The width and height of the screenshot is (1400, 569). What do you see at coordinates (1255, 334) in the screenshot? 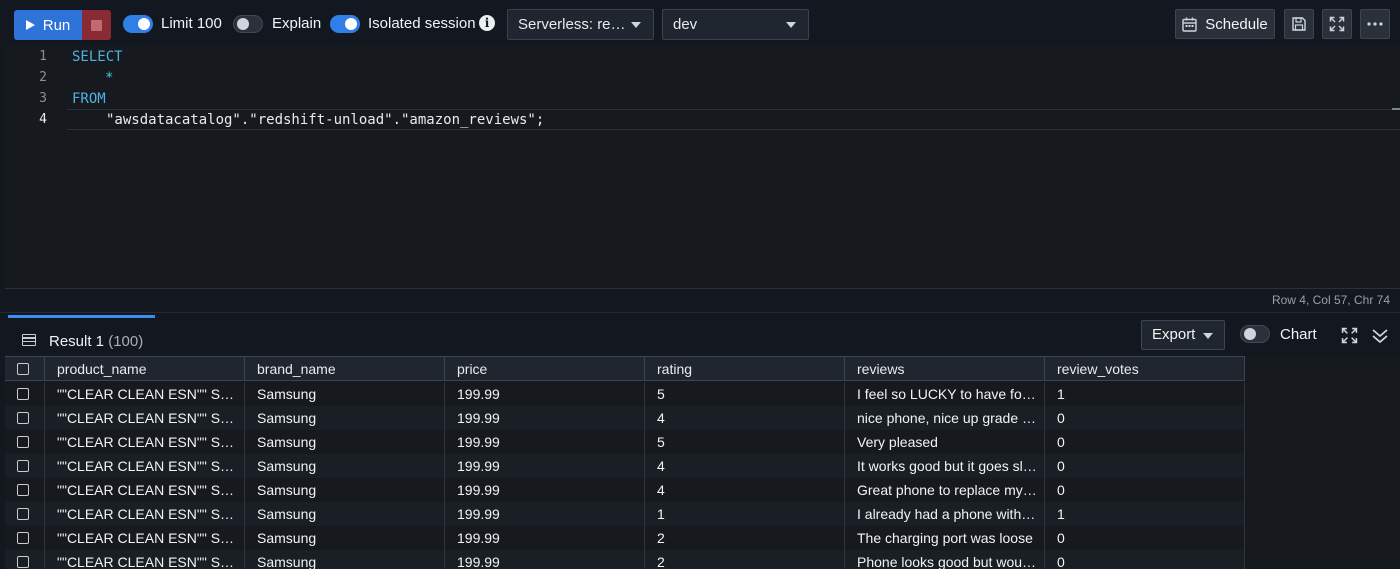
I see `chart-toggle` at bounding box center [1255, 334].